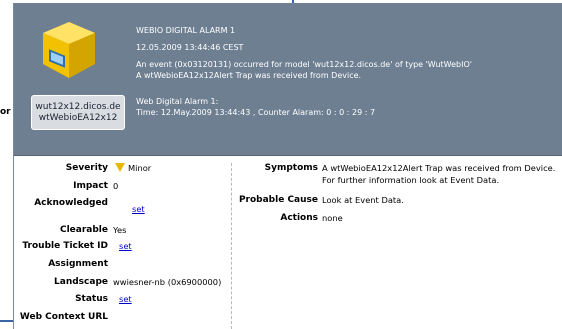 Image resolution: width=562 pixels, height=329 pixels. I want to click on clearable-label: Clearable, so click(83, 230).